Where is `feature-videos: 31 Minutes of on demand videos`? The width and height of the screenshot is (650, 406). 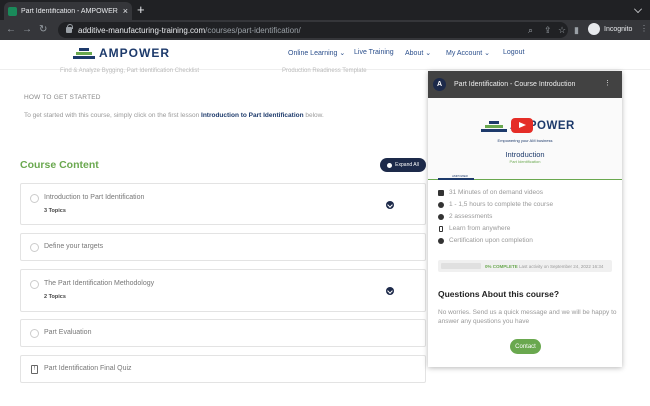
feature-videos: 31 Minutes of on demand videos is located at coordinates (490, 192).